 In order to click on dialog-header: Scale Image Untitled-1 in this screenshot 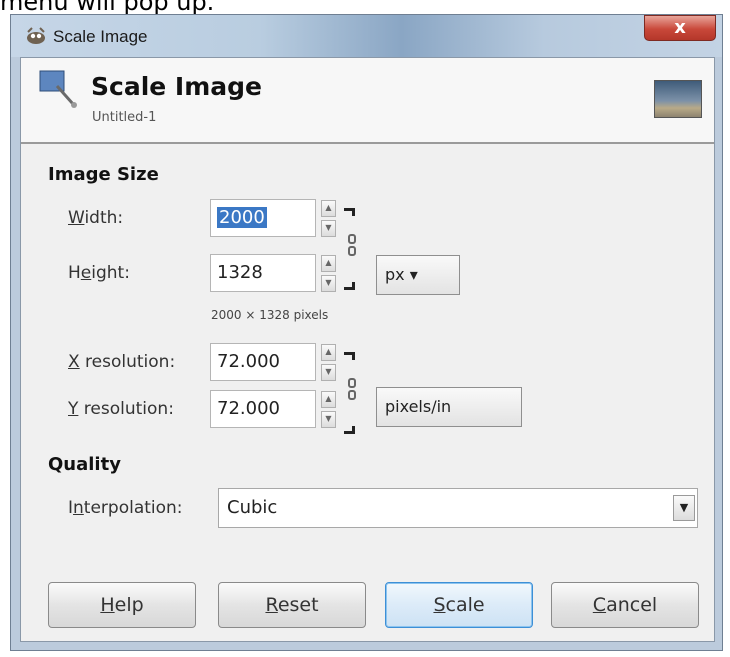, I will do `click(367, 101)`.